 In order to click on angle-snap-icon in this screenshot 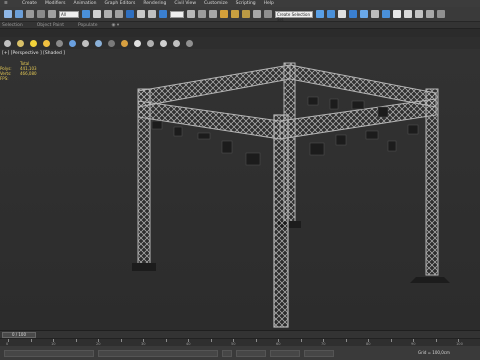, I will do `click(235, 14)`.